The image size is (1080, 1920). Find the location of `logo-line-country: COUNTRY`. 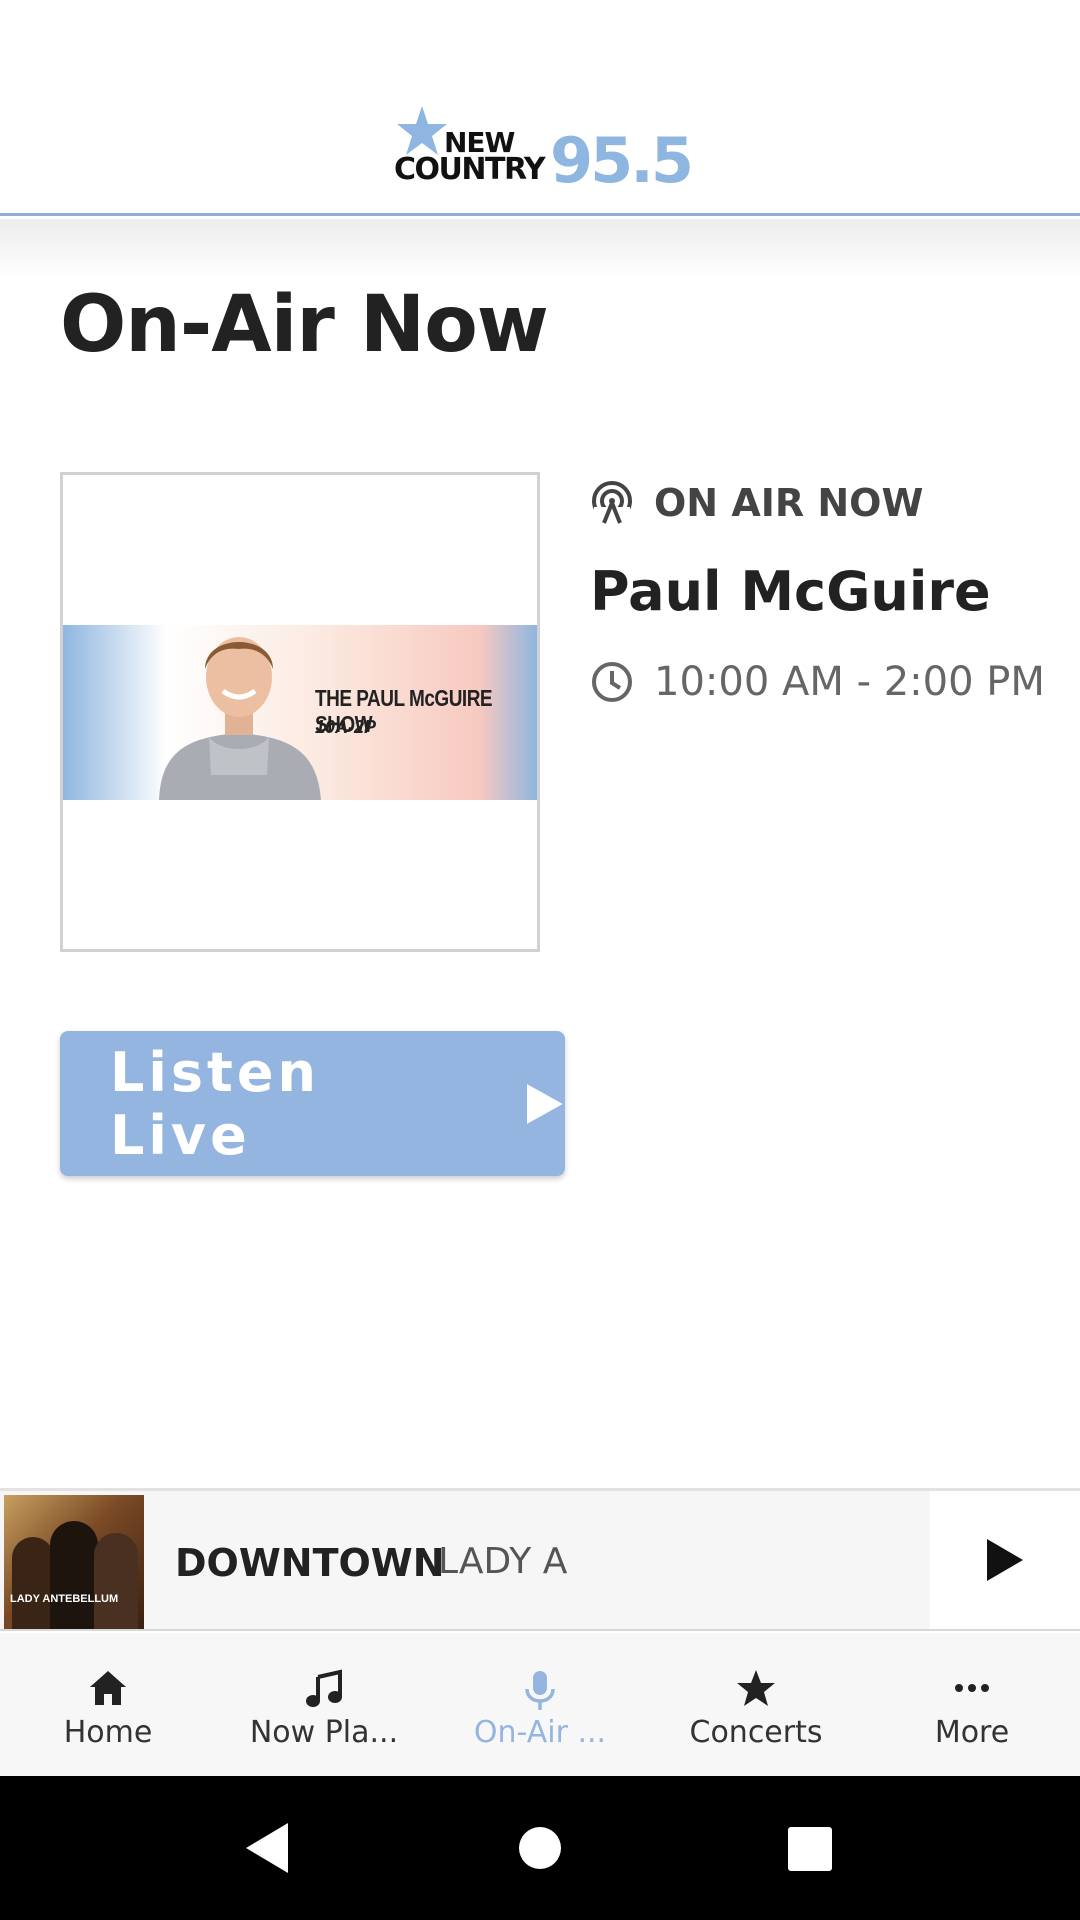

logo-line-country: COUNTRY is located at coordinates (470, 169).